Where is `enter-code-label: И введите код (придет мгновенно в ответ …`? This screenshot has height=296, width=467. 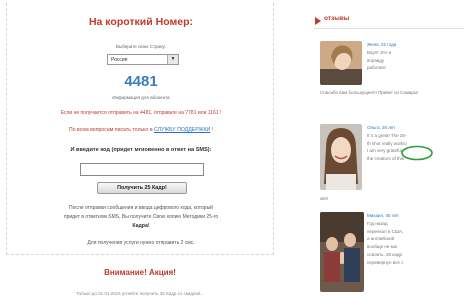 enter-code-label: И введите код (придет мгновенно в ответ … is located at coordinates (141, 150).